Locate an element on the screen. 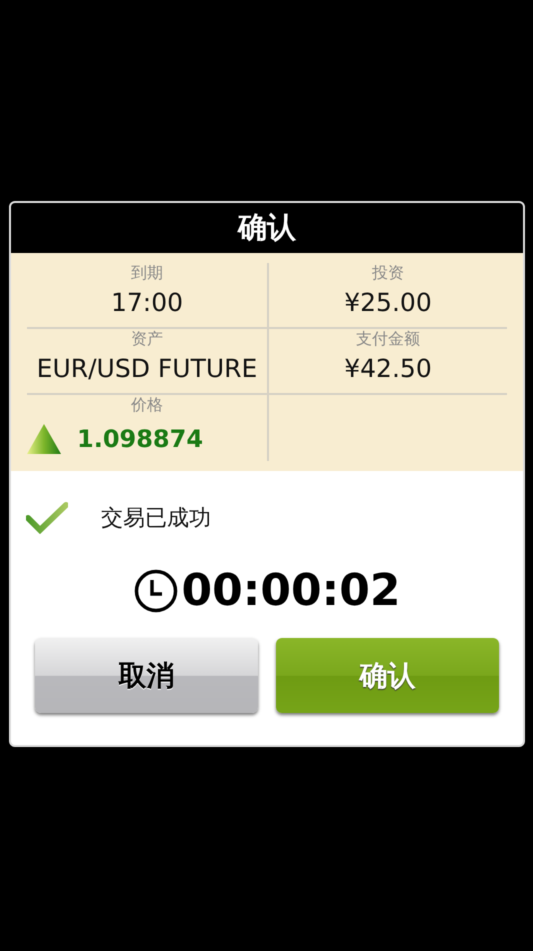 Image resolution: width=533 pixels, height=951 pixels. detail-label: 到期 is located at coordinates (147, 273).